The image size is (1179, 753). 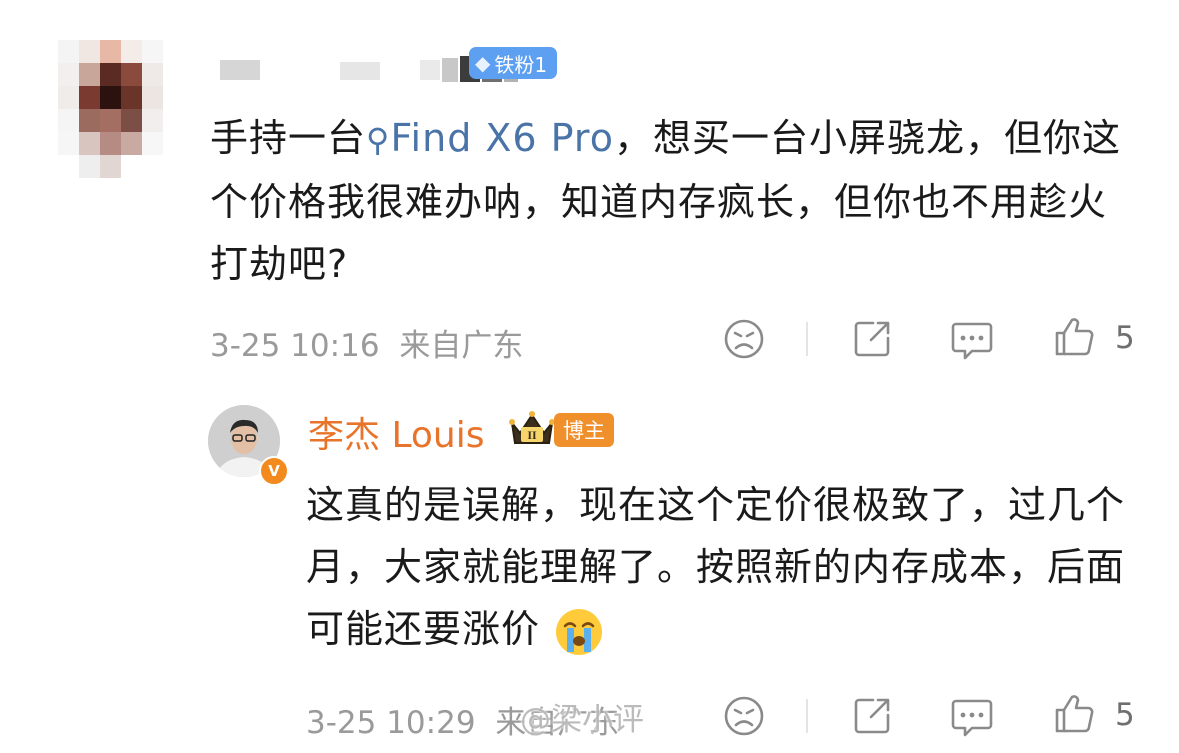 I want to click on comment-timestamp: 3-25 10:16, so click(x=295, y=346).